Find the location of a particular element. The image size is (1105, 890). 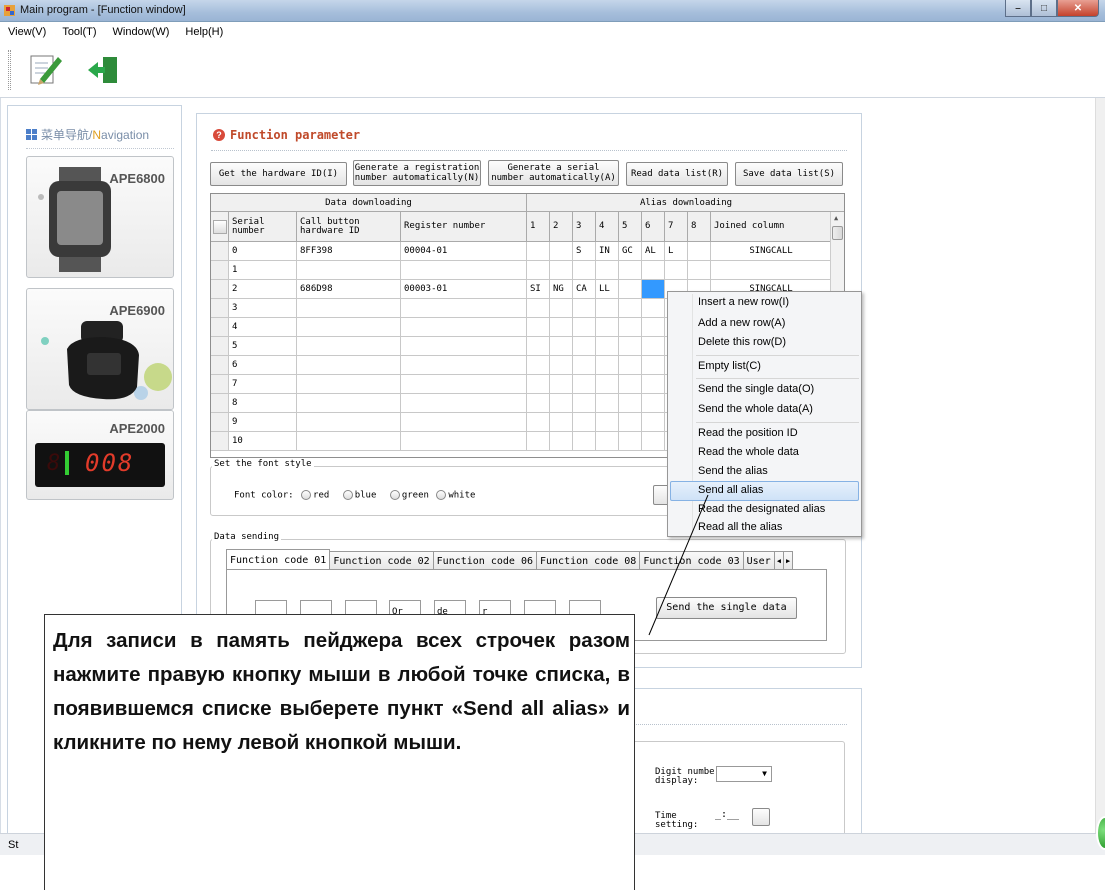

time-setting-input: _:__ is located at coordinates (734, 817).